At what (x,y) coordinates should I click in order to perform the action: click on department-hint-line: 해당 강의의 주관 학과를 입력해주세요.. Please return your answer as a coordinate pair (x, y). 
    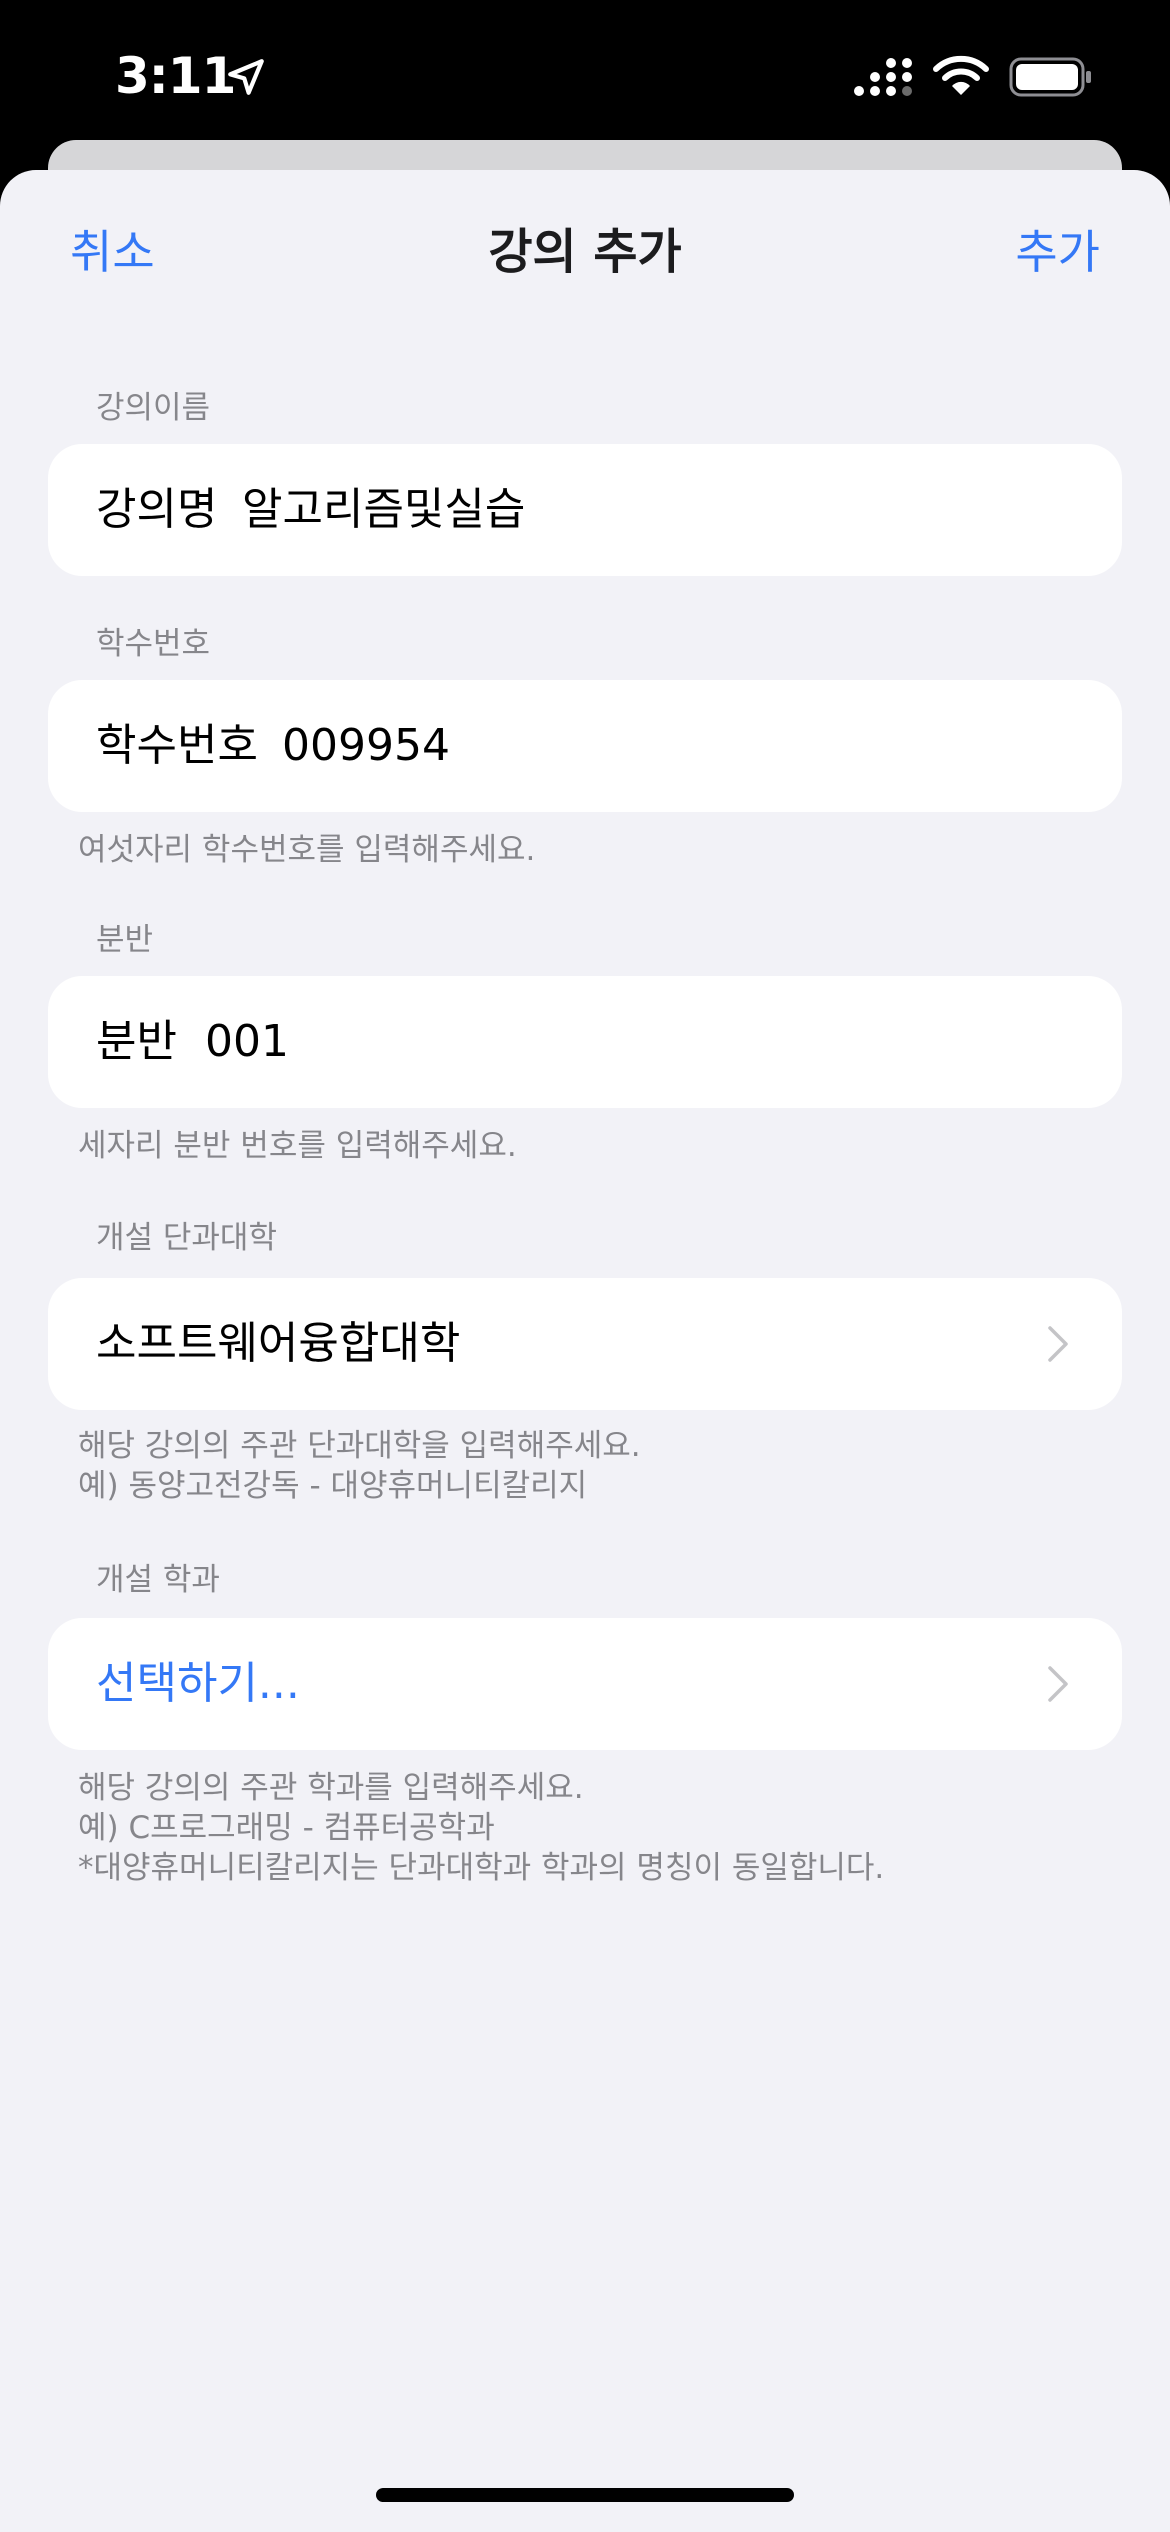
    Looking at the image, I should click on (331, 1788).